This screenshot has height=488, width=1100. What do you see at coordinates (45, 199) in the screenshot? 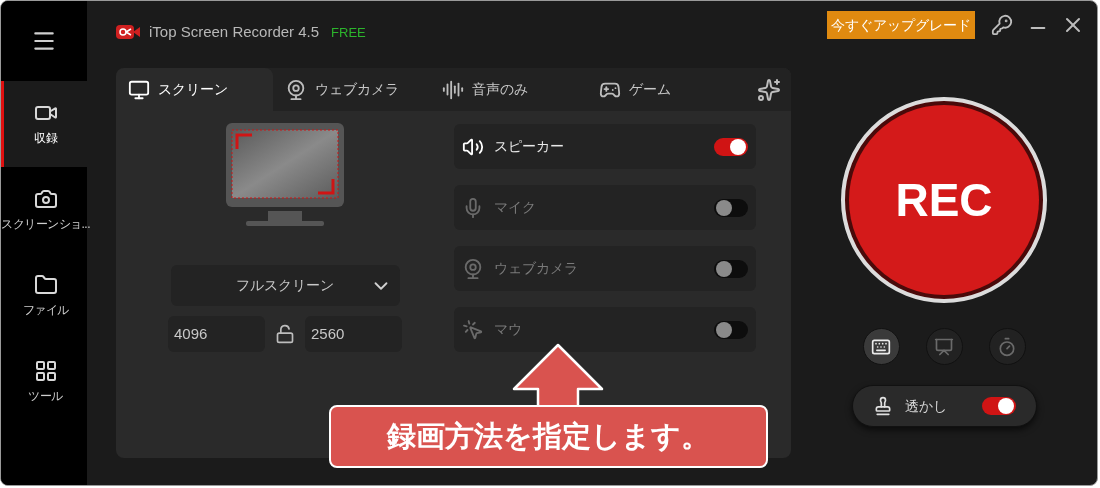
I see `camera-icon` at bounding box center [45, 199].